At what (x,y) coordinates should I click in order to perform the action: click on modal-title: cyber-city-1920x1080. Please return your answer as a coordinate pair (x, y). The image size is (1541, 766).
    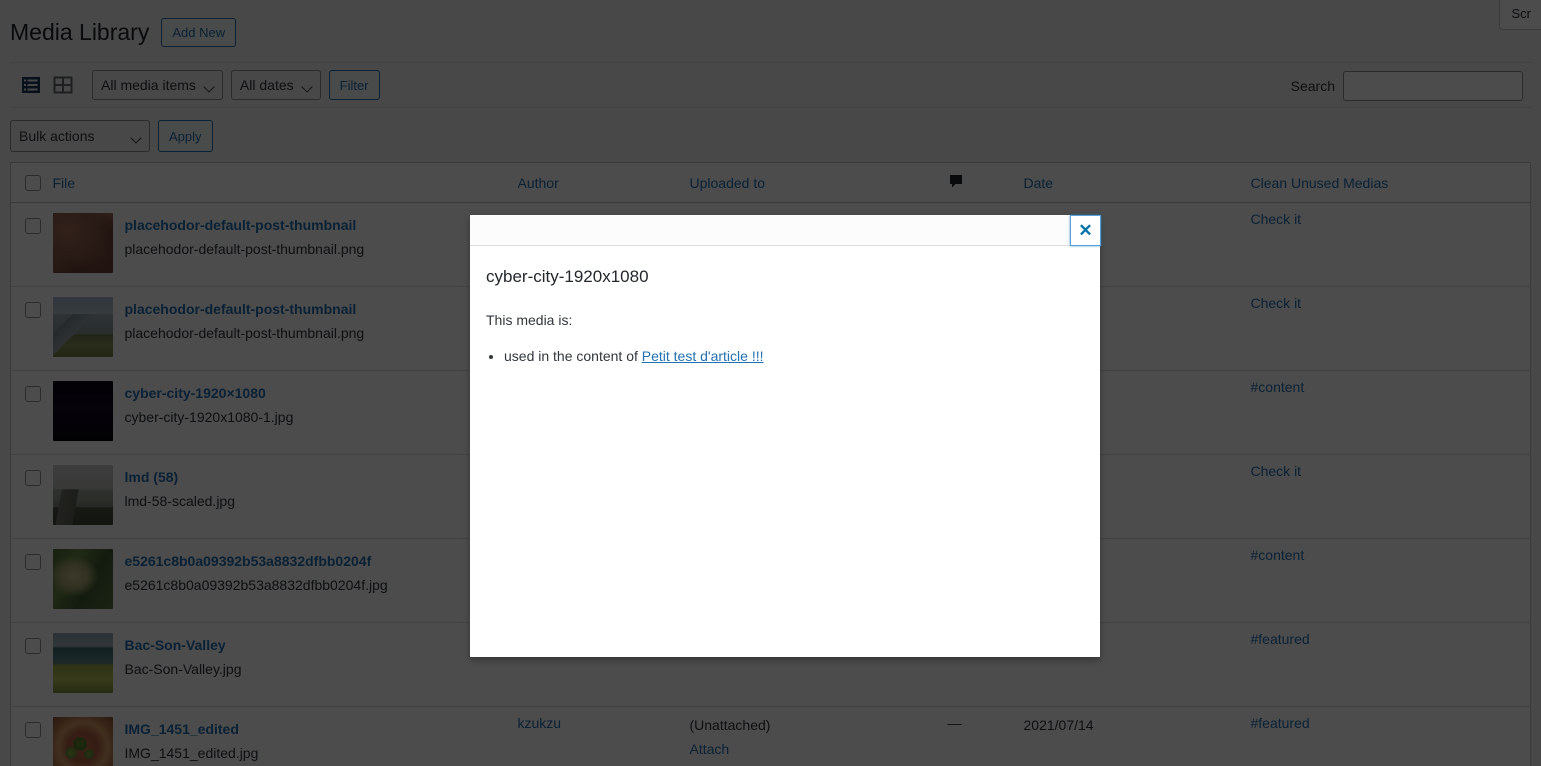
    Looking at the image, I should click on (567, 276).